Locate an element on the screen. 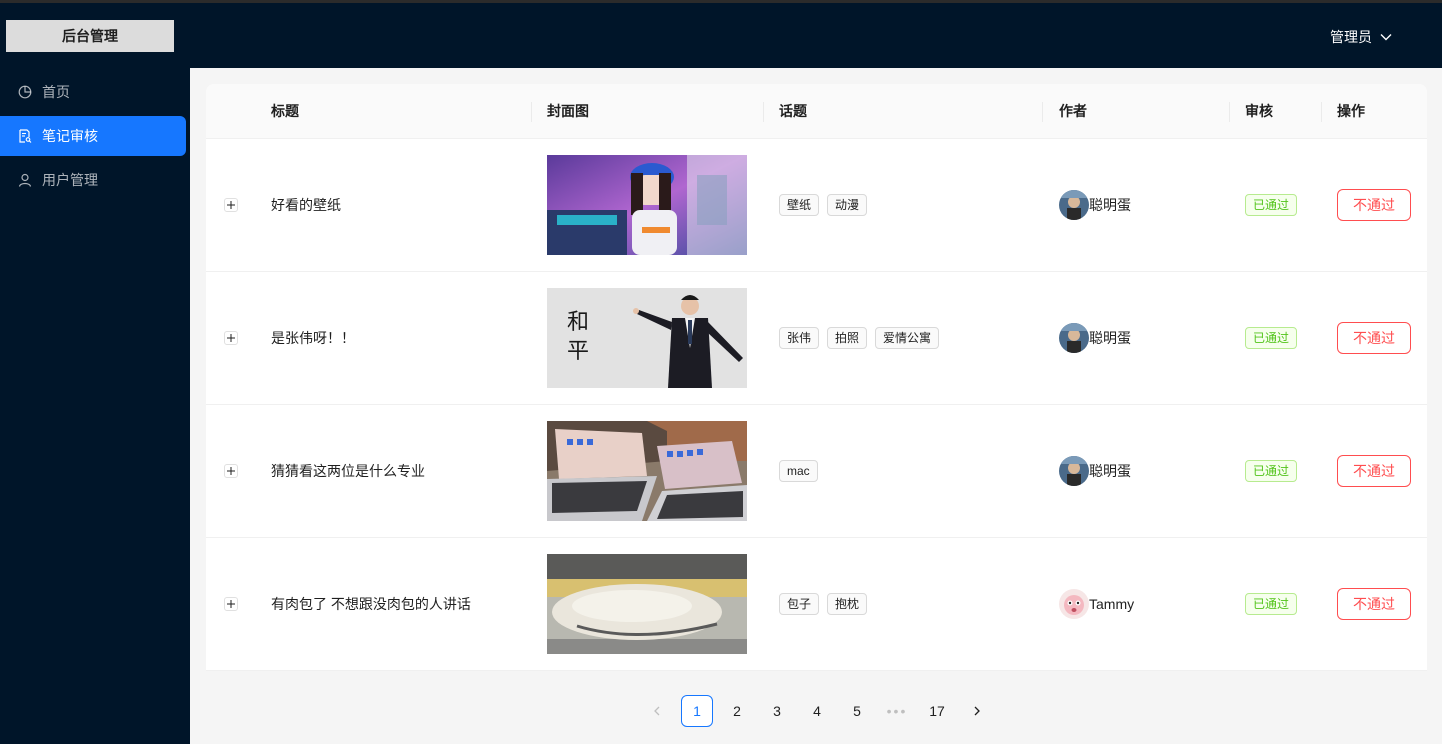 This screenshot has width=1442, height=744. topic-tags: mac is located at coordinates (802, 471).